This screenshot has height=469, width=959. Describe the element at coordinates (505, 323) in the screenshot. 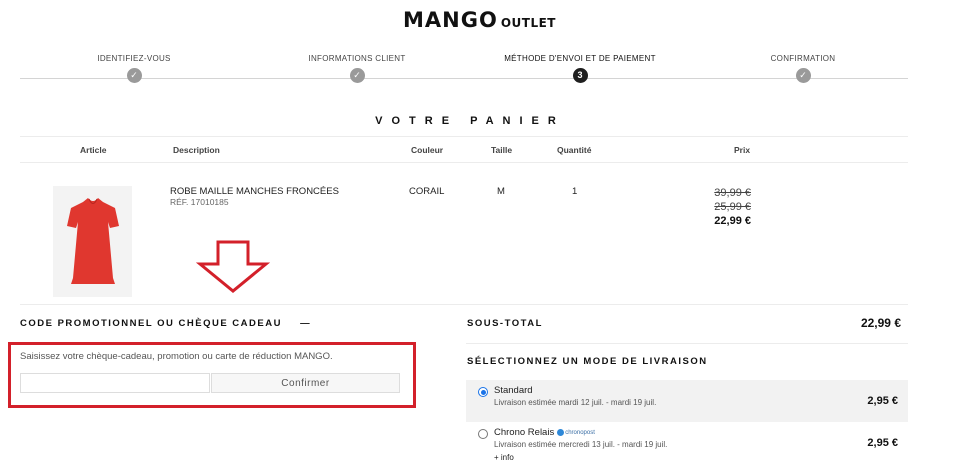

I see `subtotal-label: SOUS-TOTAL` at that location.